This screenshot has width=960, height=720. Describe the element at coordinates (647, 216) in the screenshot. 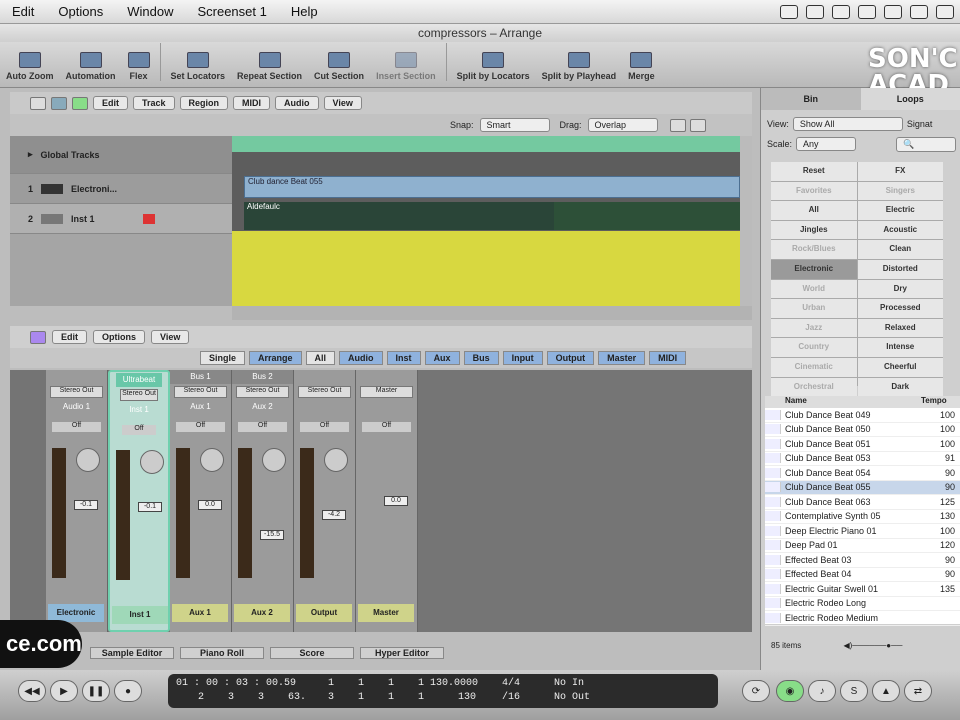

I see `midi-region-selected` at that location.